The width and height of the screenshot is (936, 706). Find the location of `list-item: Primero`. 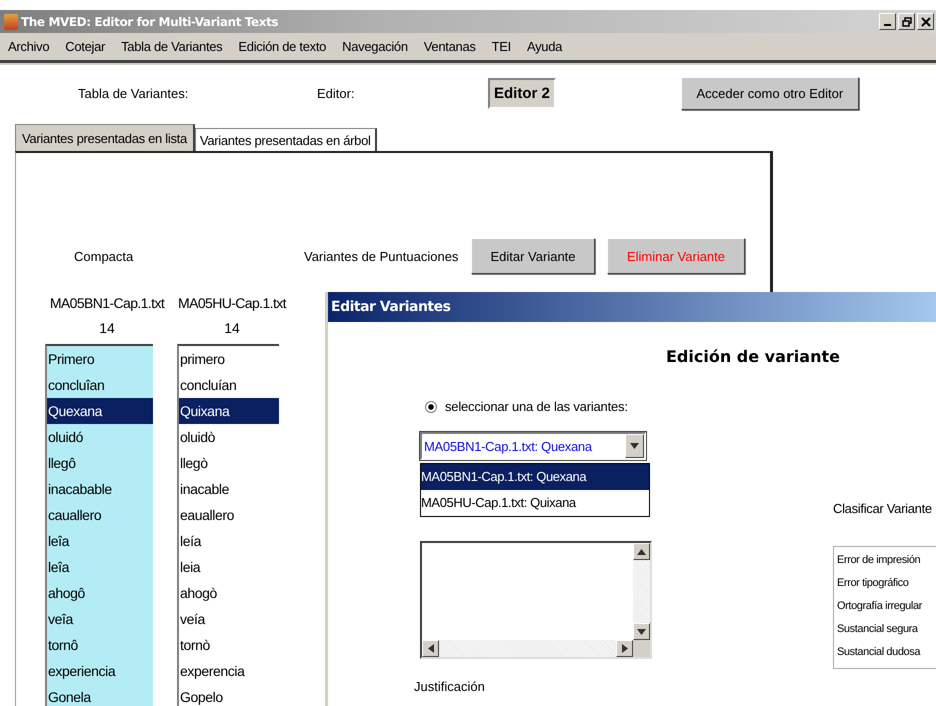

list-item: Primero is located at coordinates (100, 359).